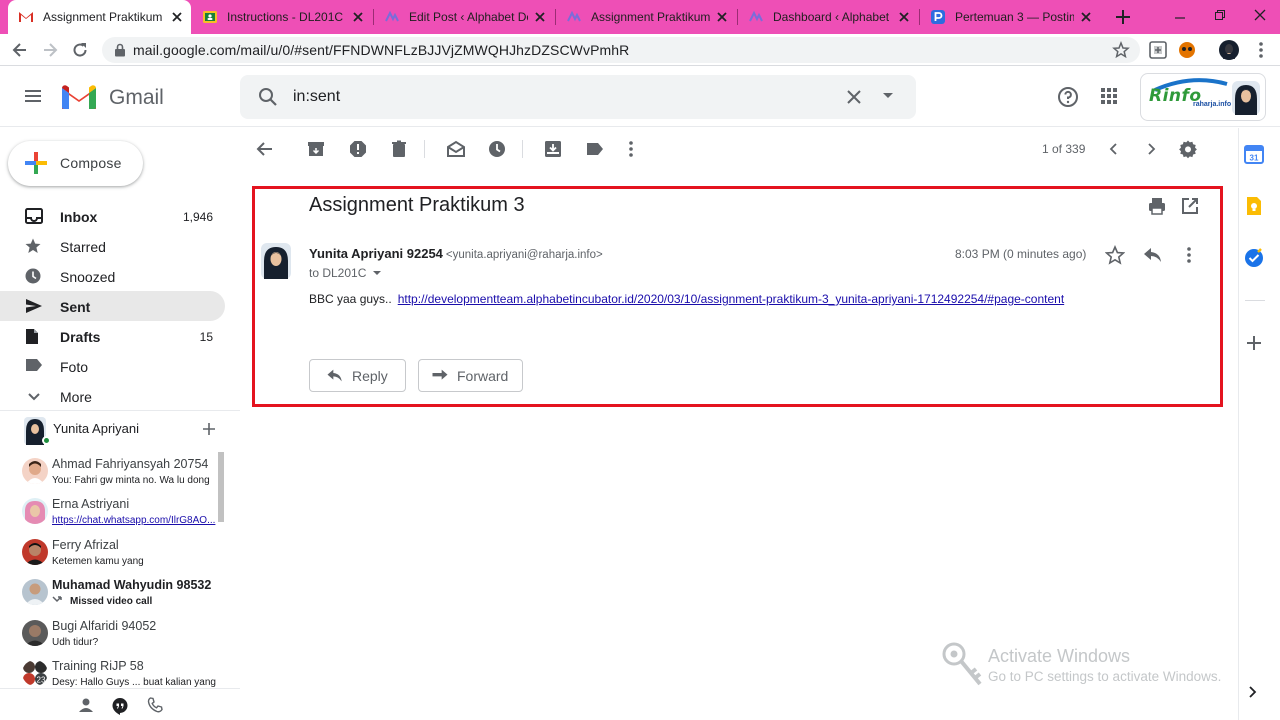 The height and width of the screenshot is (720, 1280). I want to click on reply-button: Reply, so click(357, 375).